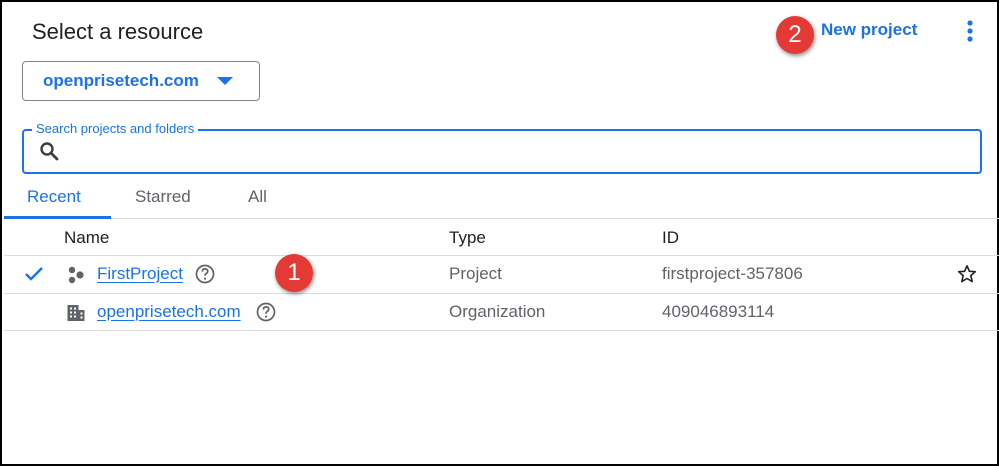  What do you see at coordinates (475, 273) in the screenshot?
I see `type-cell: Project` at bounding box center [475, 273].